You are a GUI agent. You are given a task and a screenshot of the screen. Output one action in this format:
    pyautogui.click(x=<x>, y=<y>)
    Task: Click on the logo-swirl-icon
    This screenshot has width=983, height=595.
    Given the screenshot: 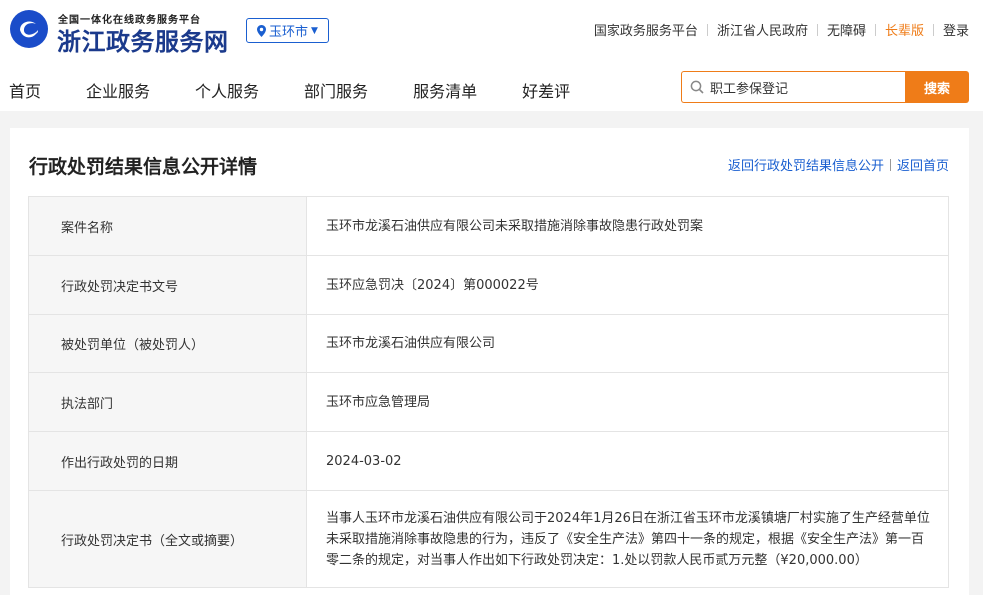 What is the action you would take?
    pyautogui.click(x=29, y=29)
    